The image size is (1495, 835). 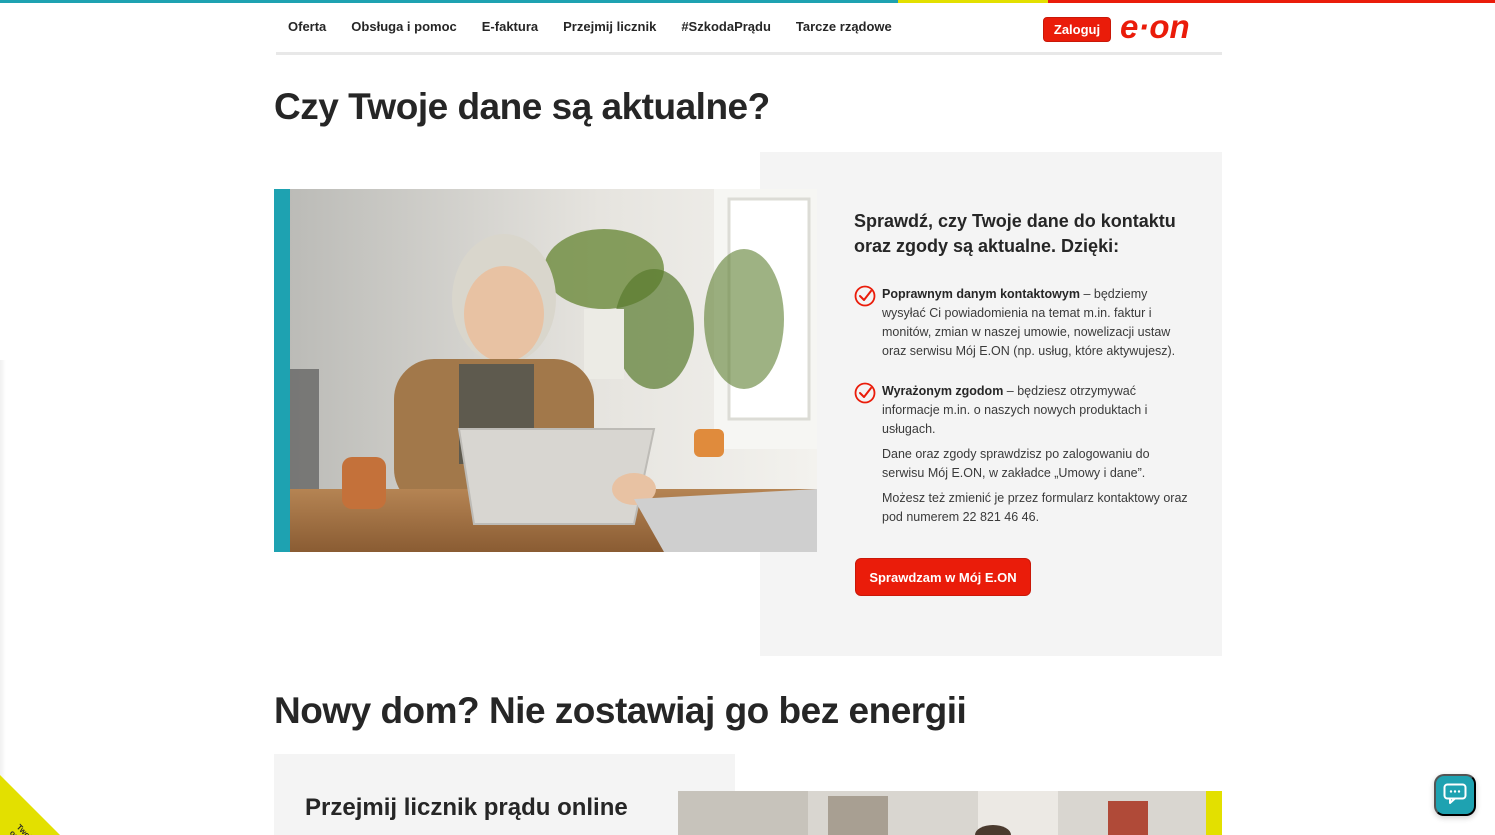 I want to click on left-edge-shadow, so click(x=3, y=597).